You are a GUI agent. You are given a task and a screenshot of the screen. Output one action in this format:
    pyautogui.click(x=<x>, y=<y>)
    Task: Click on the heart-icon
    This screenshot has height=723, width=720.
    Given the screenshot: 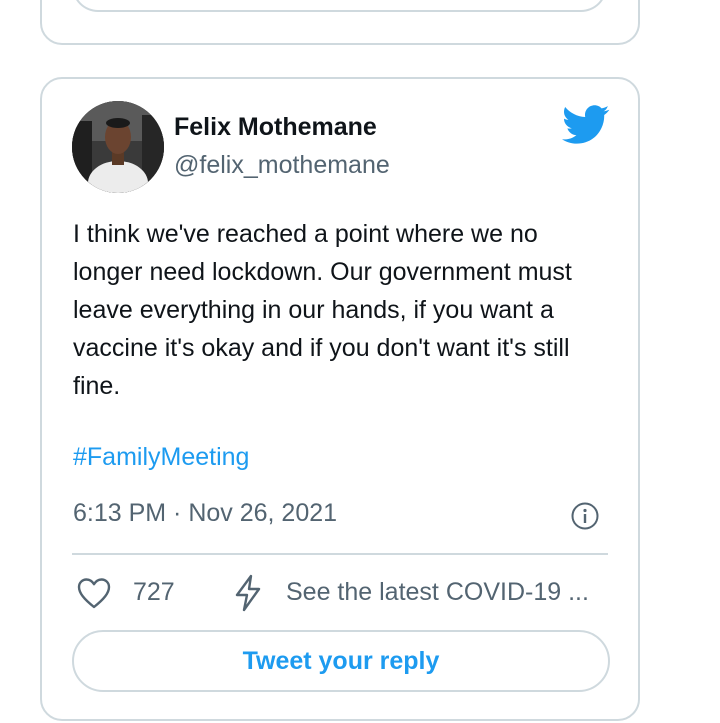 What is the action you would take?
    pyautogui.click(x=94, y=594)
    